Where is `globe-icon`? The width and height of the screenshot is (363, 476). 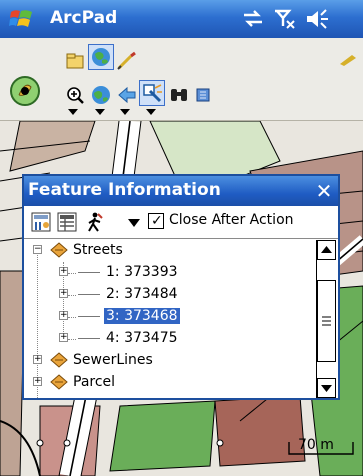
globe-icon is located at coordinates (101, 95).